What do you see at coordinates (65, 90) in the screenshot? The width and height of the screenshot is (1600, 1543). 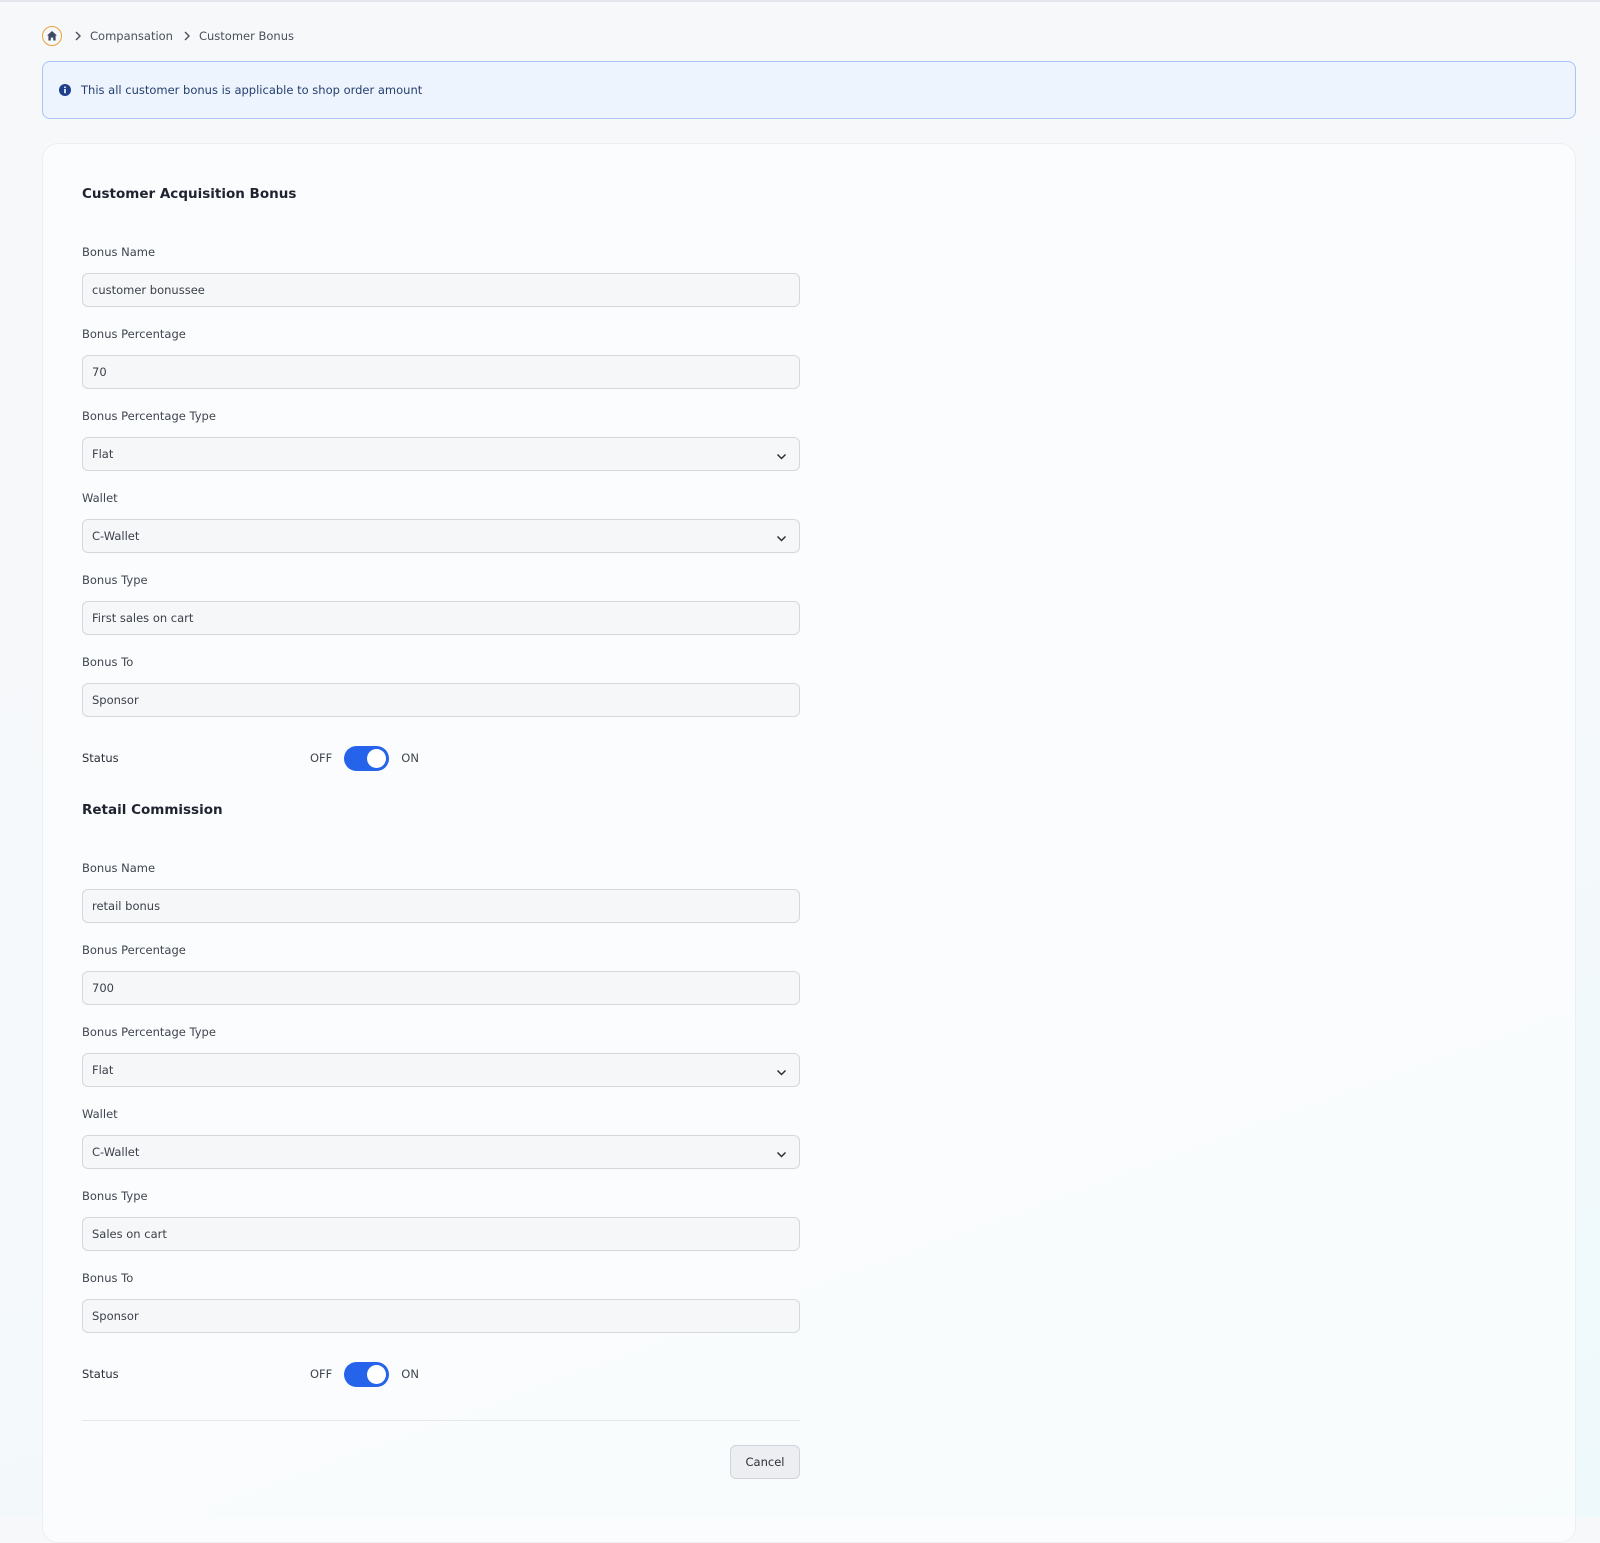 I see `info-icon` at bounding box center [65, 90].